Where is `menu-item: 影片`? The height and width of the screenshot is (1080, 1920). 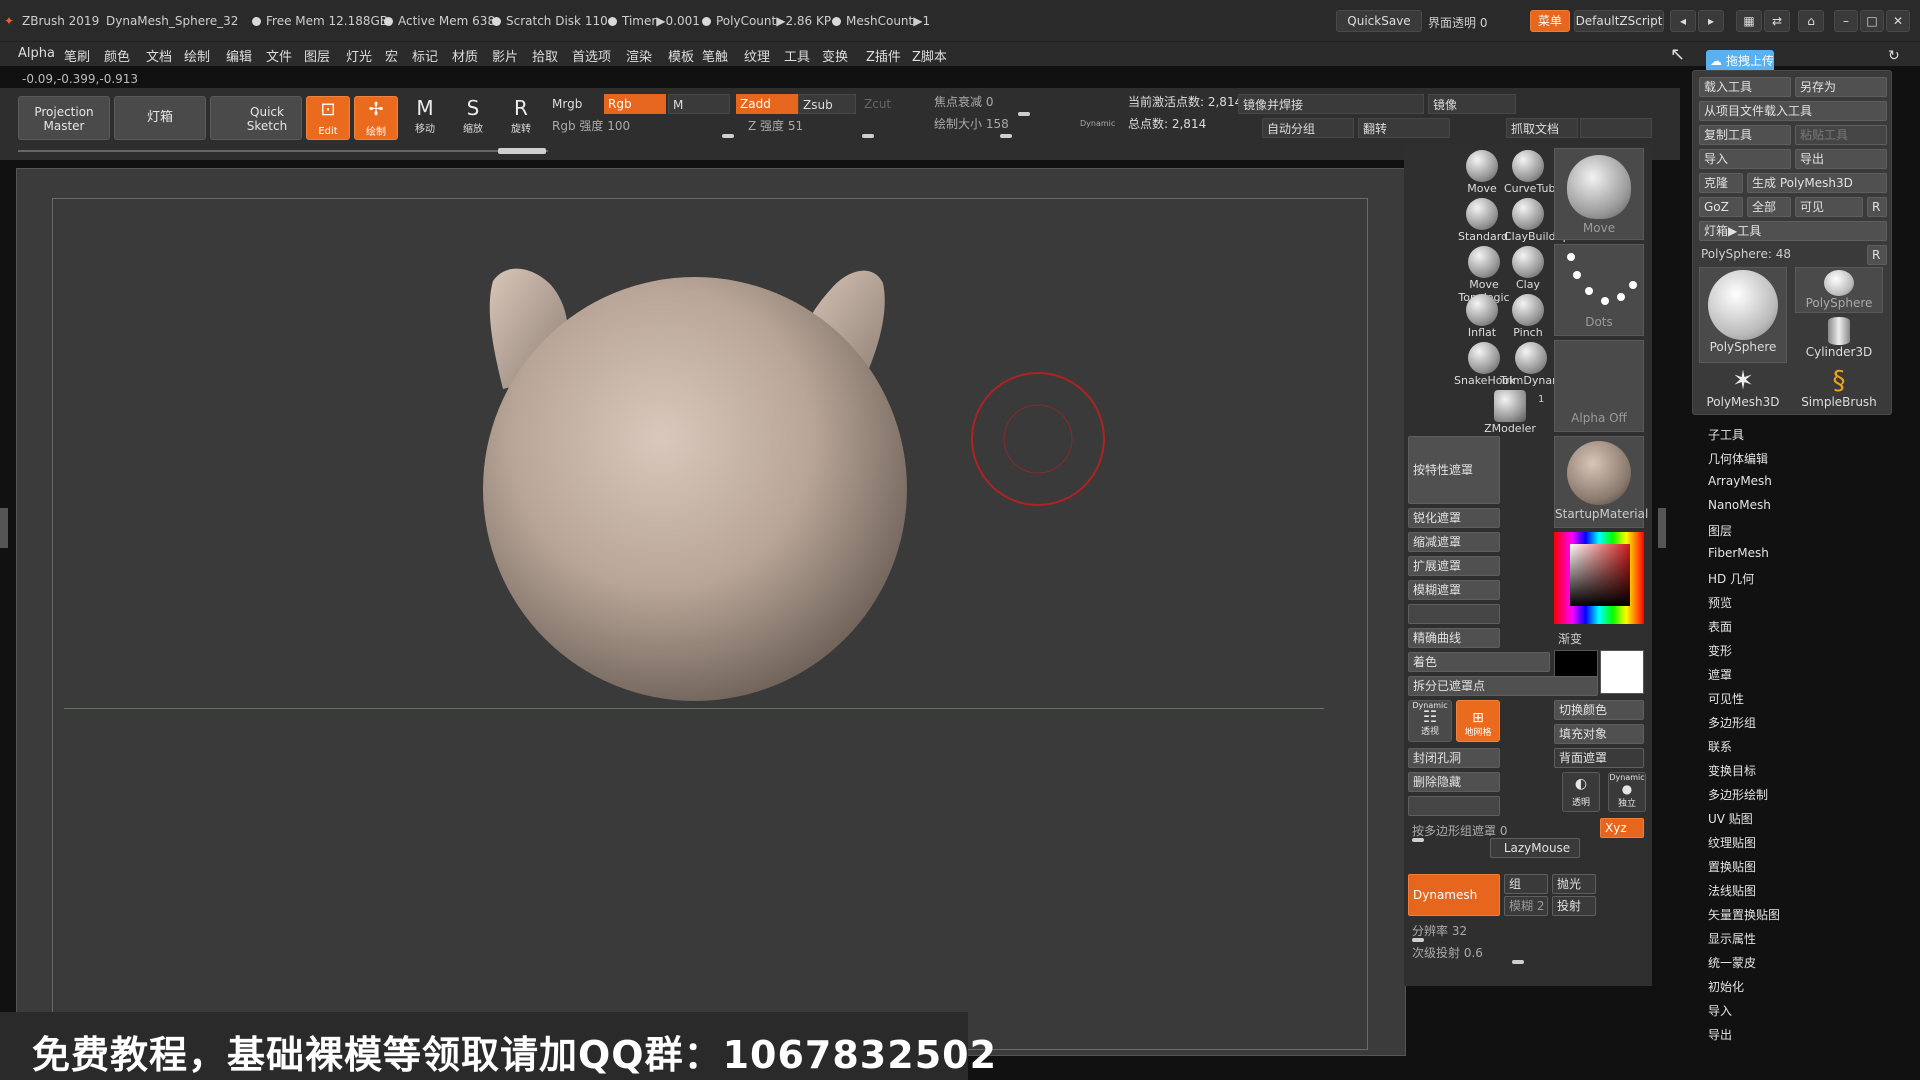
menu-item: 影片 is located at coordinates (505, 55).